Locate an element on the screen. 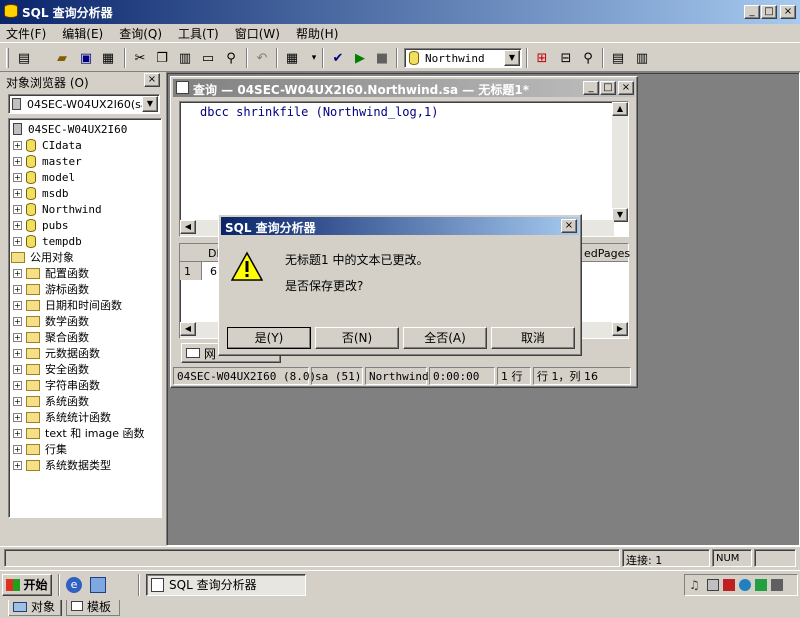  results-mode-icon: ▦ is located at coordinates (292, 58).